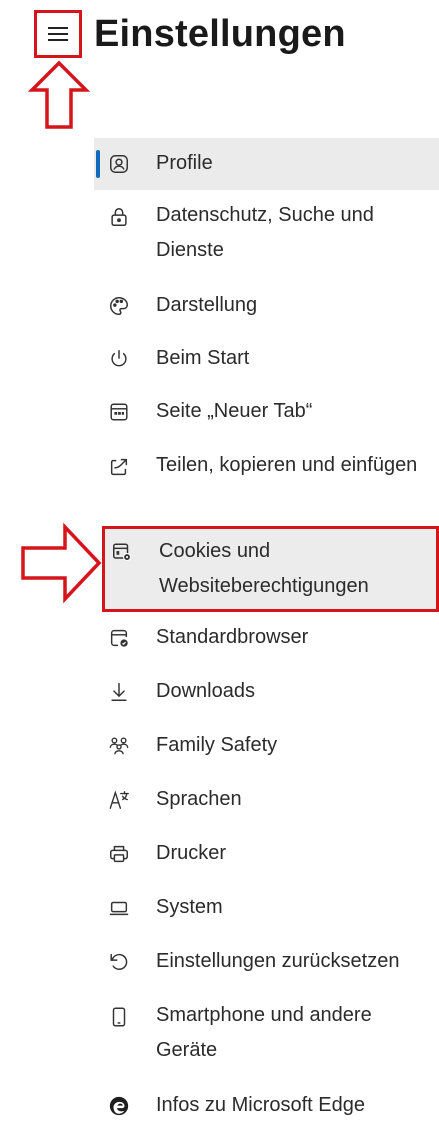 The height and width of the screenshot is (1134, 439). What do you see at coordinates (184, 163) in the screenshot?
I see `nav-item-label: Profile` at bounding box center [184, 163].